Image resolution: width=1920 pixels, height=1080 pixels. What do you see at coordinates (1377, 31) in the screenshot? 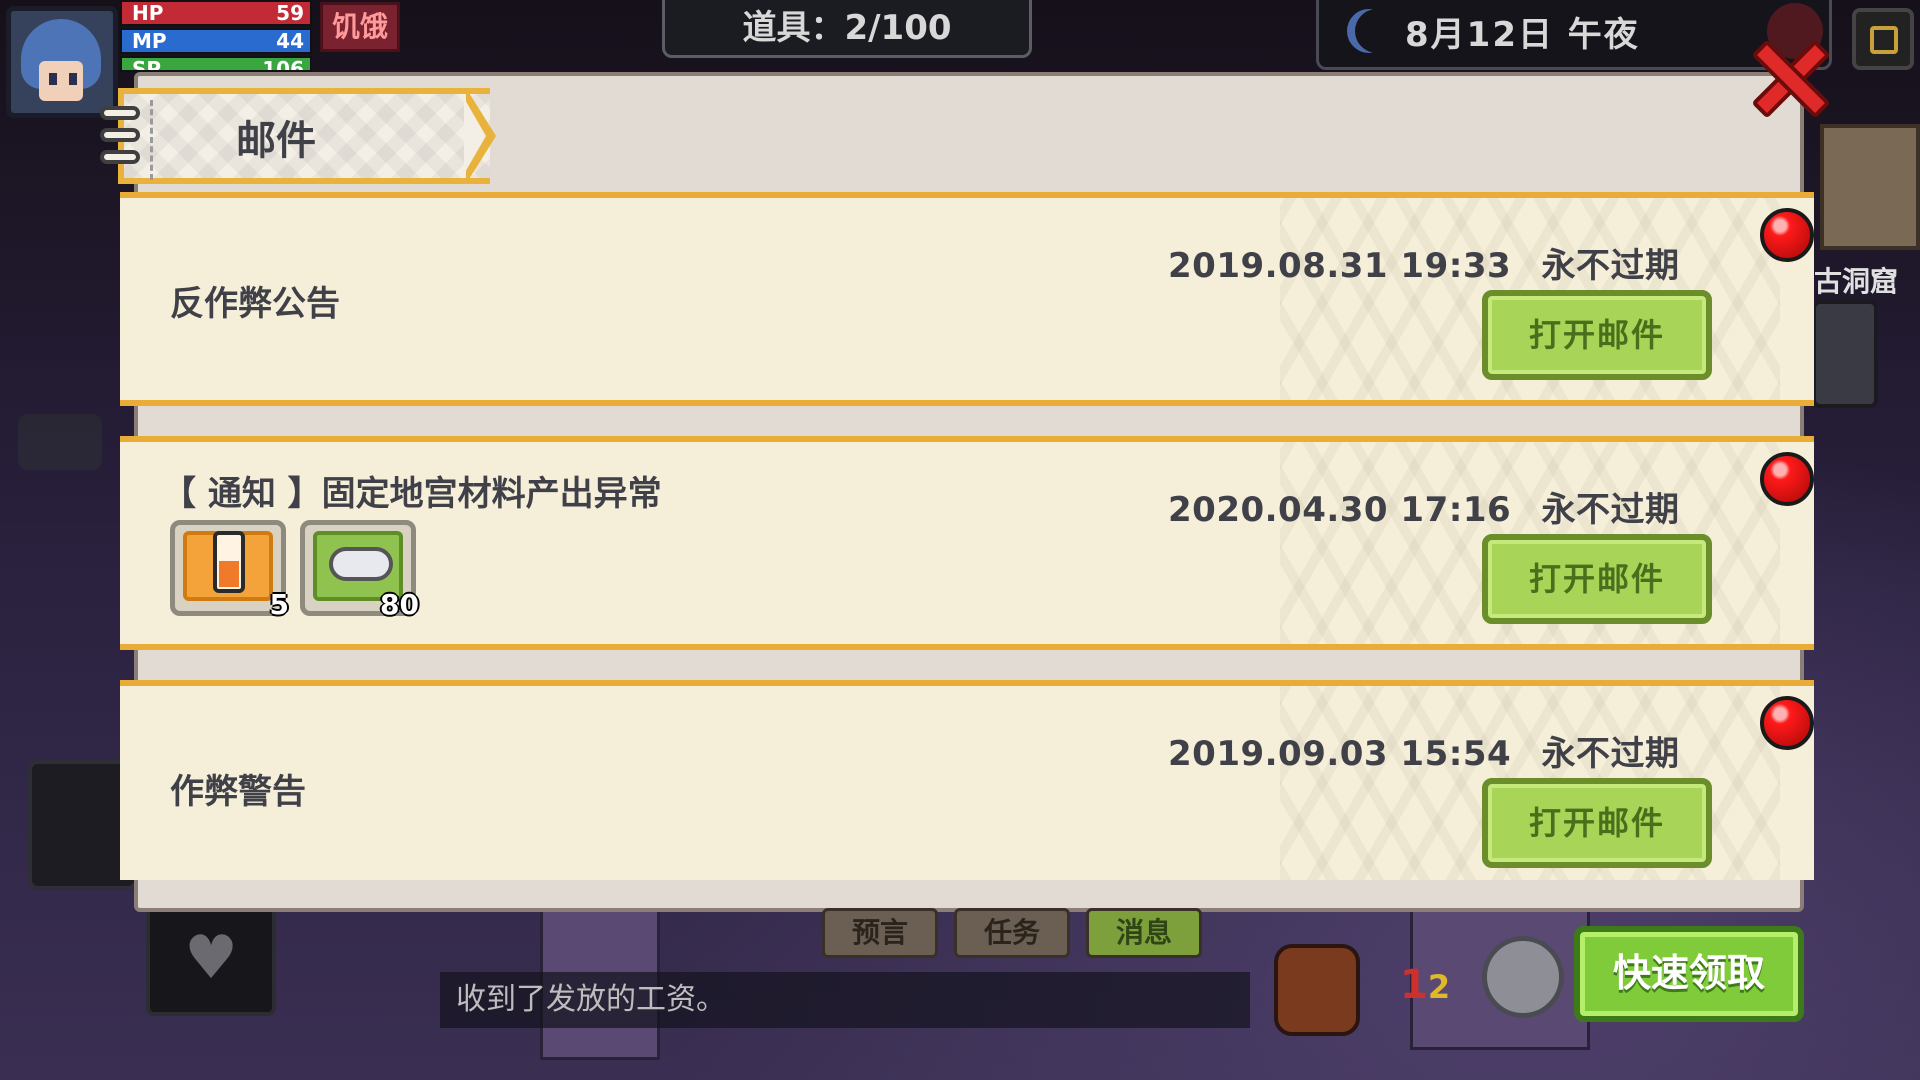
I see `moon-icon` at bounding box center [1377, 31].